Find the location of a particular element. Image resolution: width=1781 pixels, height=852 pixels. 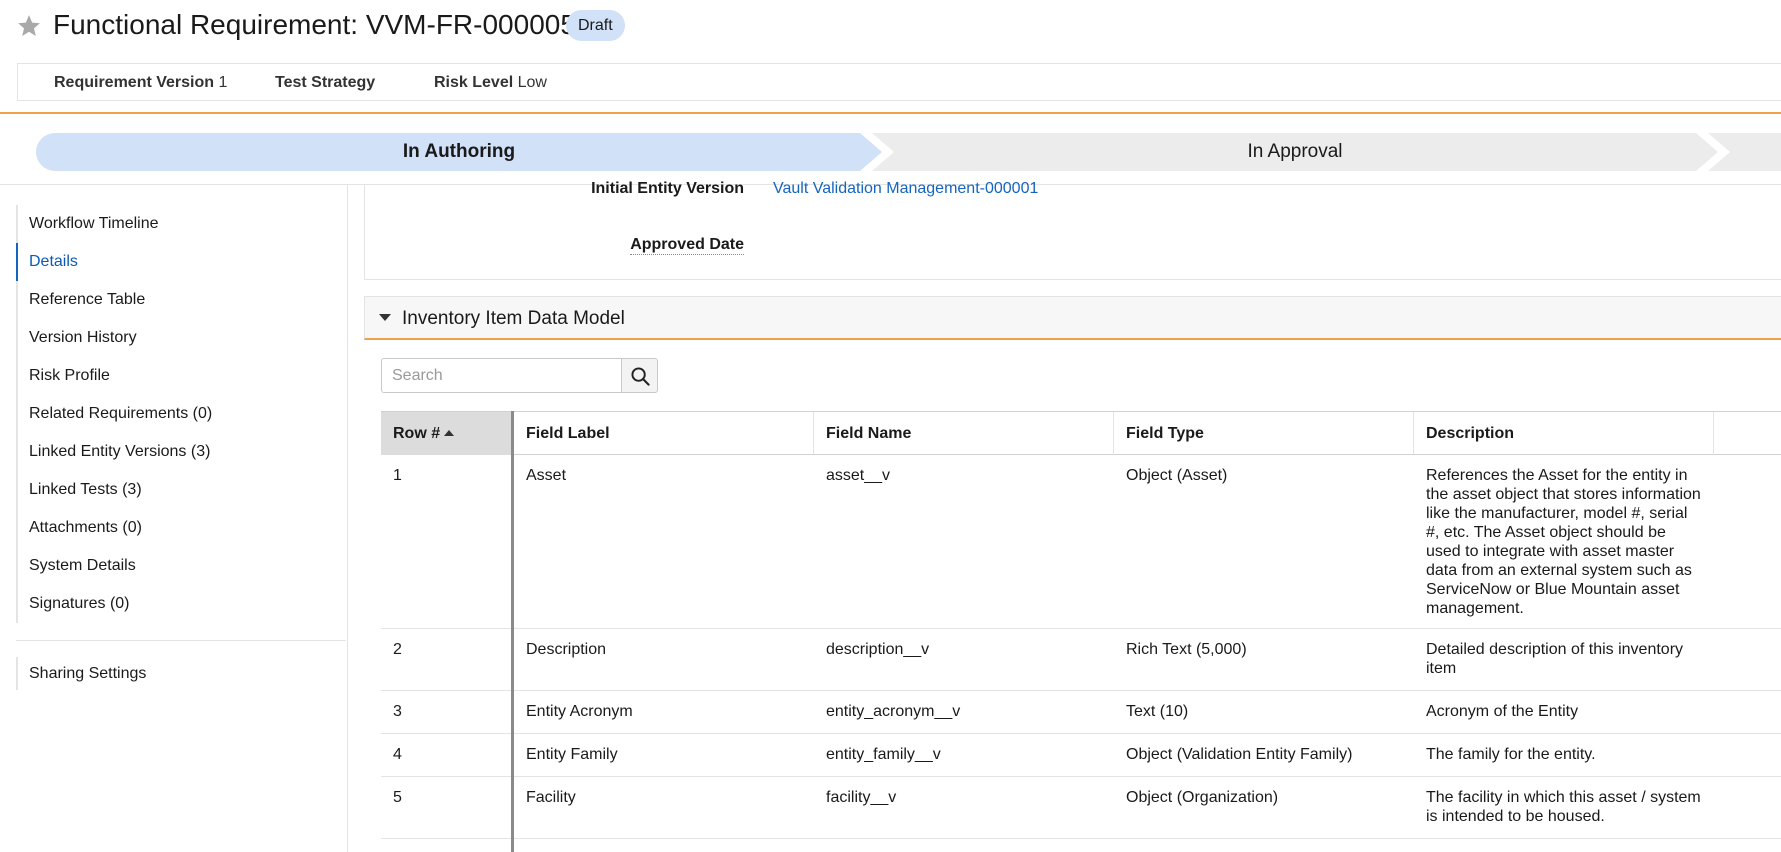

cell-field-name: description__v is located at coordinates (878, 649).